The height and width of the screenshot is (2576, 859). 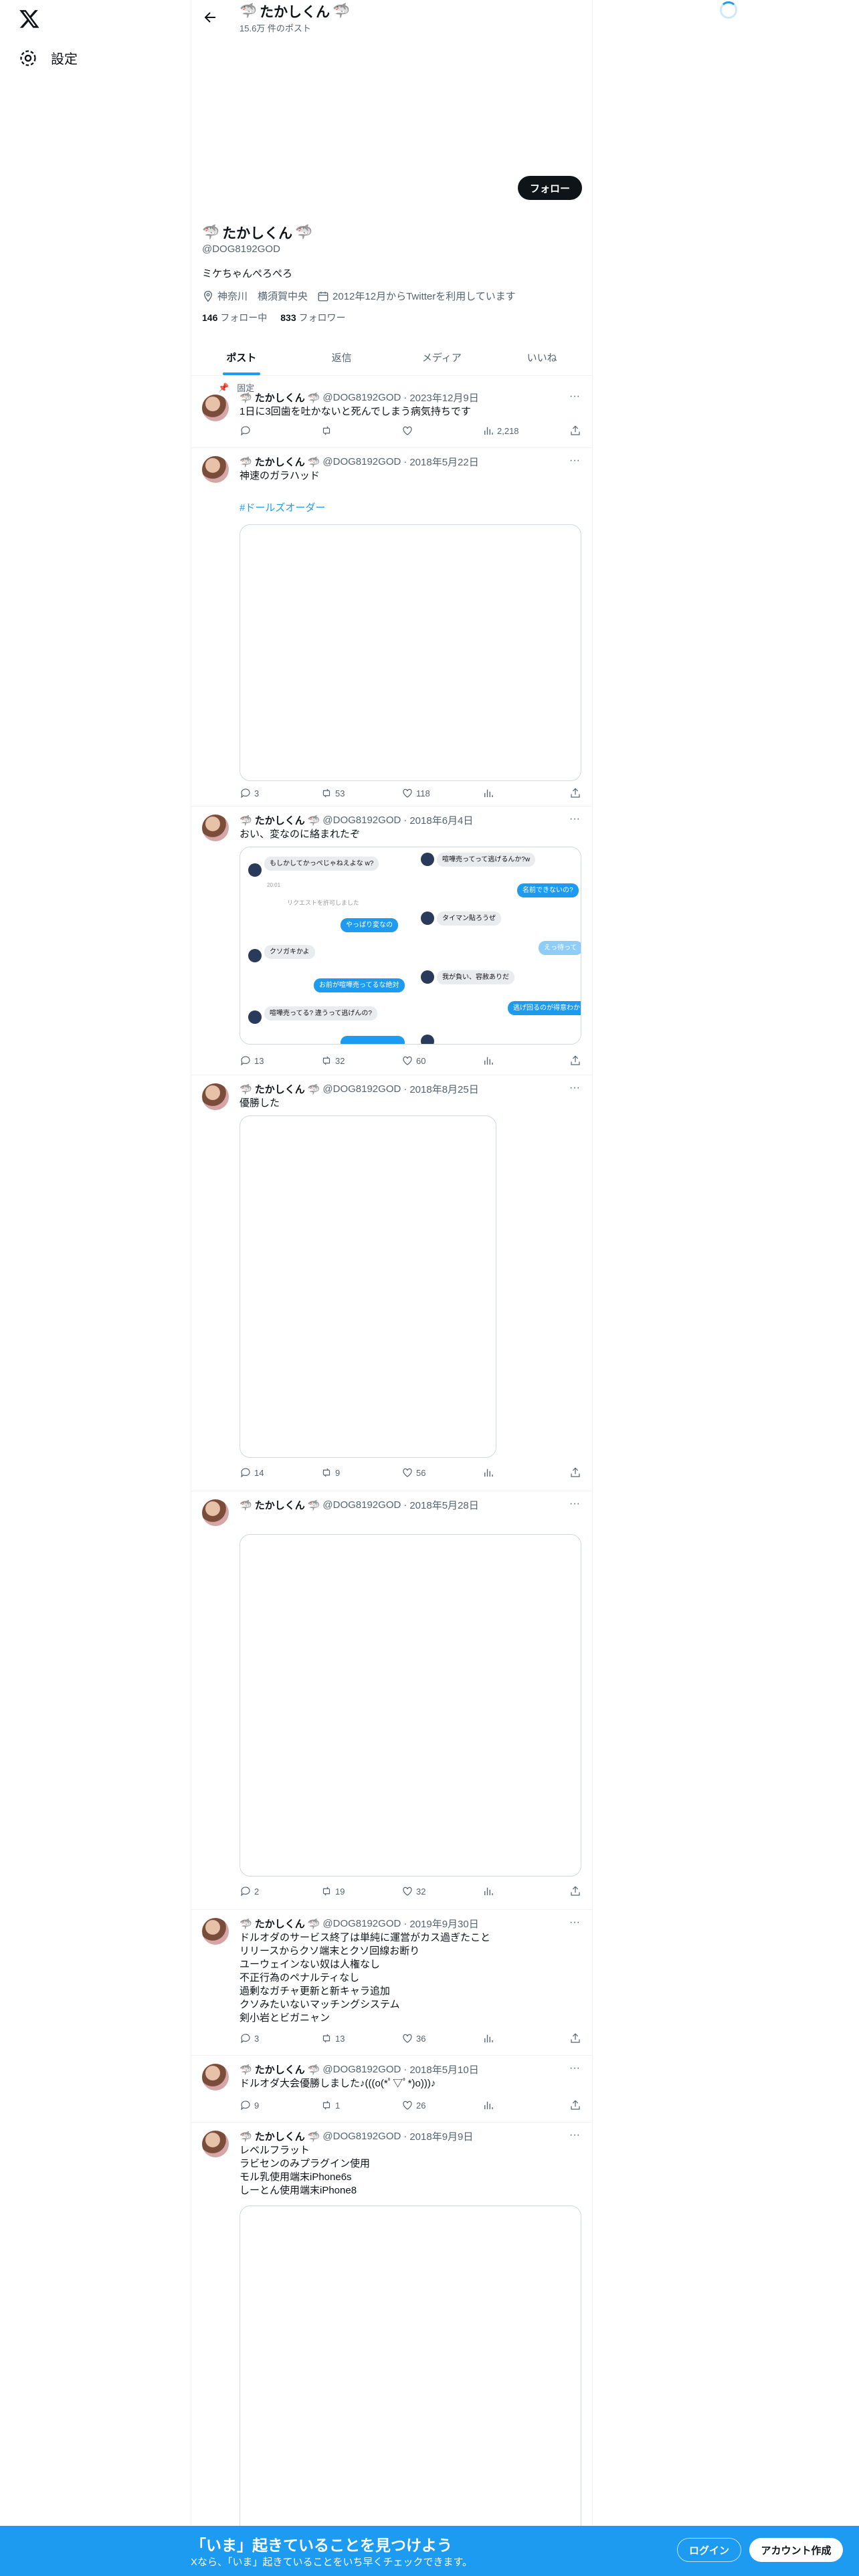 What do you see at coordinates (361, 793) in the screenshot?
I see `repost-button: 53` at bounding box center [361, 793].